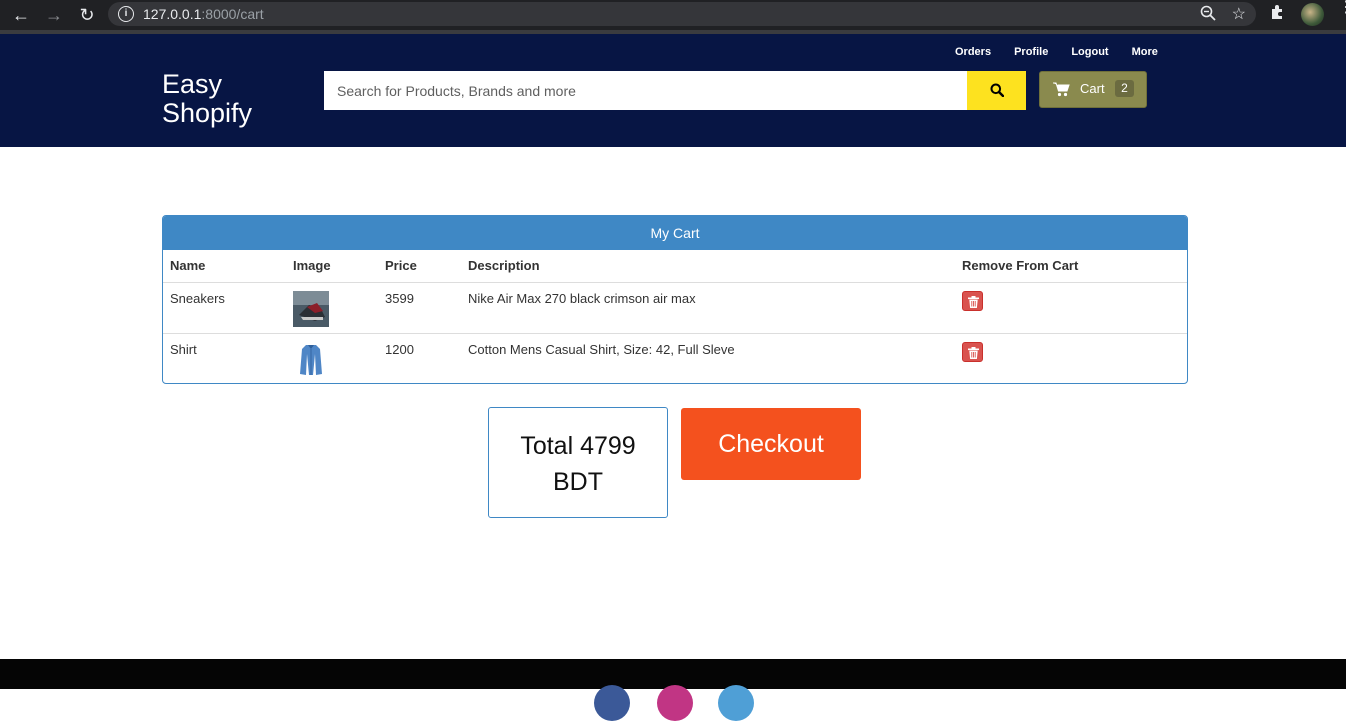 This screenshot has width=1346, height=721. What do you see at coordinates (578, 462) in the screenshot?
I see `cart-total: Total 4799 BDT` at bounding box center [578, 462].